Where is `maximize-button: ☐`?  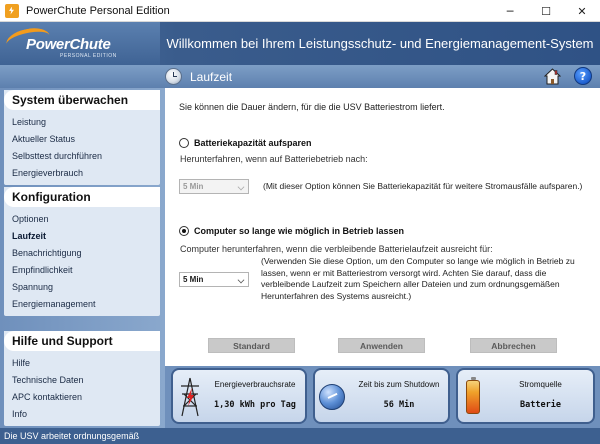
maximize-button: ☐ is located at coordinates (546, 11).